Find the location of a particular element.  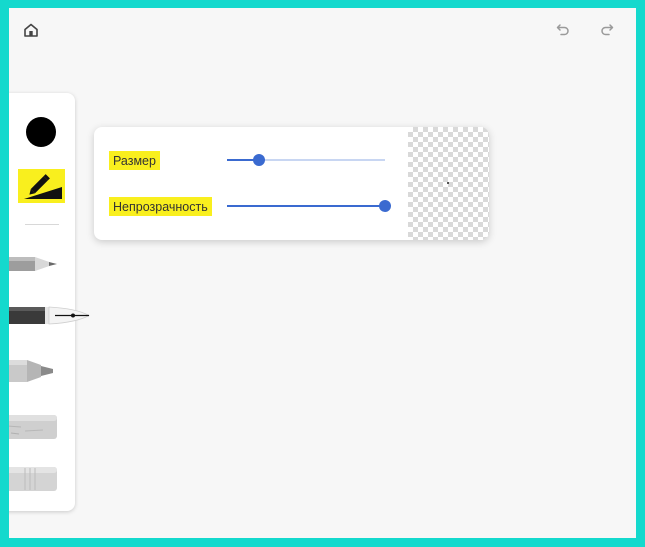

redo-icon is located at coordinates (607, 30).